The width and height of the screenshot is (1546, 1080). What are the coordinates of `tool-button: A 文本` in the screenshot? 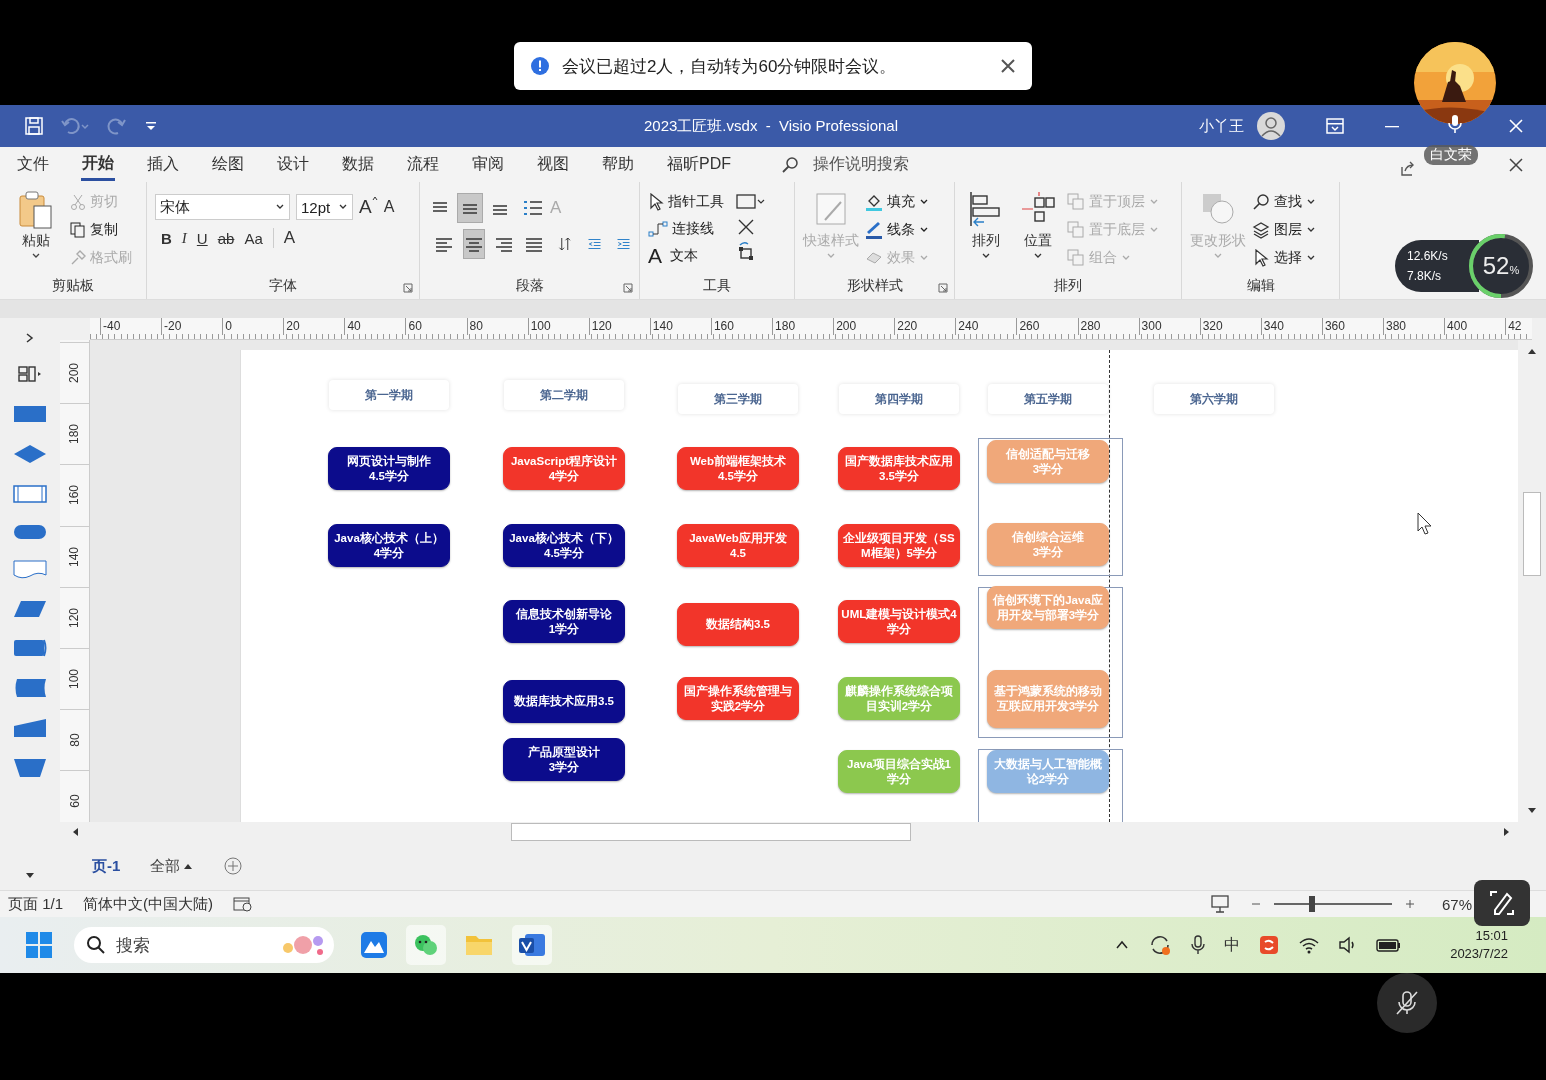 It's located at (686, 255).